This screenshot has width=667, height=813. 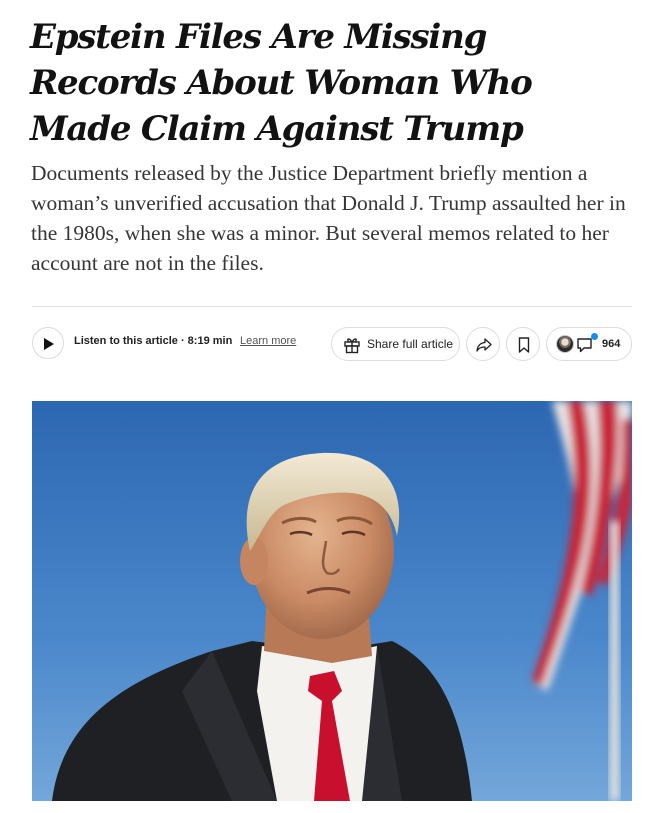 I want to click on share-icon, so click(x=484, y=345).